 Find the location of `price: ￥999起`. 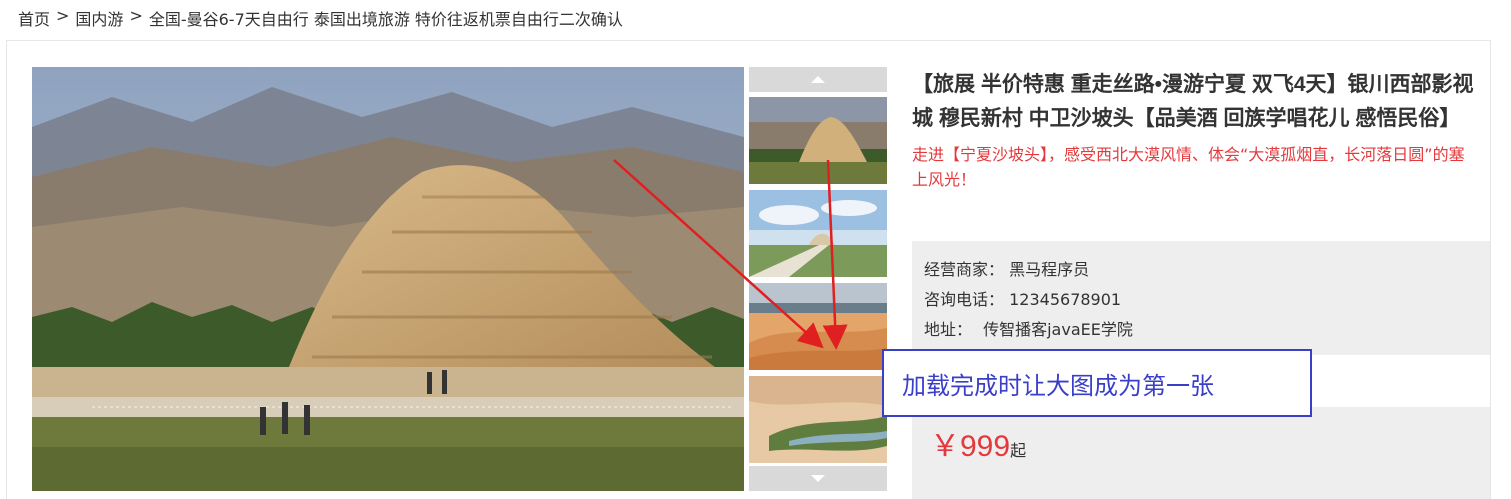

price: ￥999起 is located at coordinates (978, 443).